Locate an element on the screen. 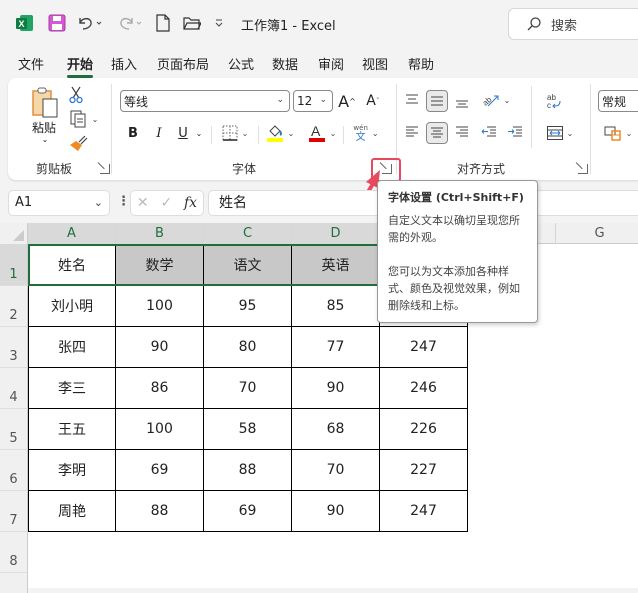 The height and width of the screenshot is (593, 638). insert-function-button: fx is located at coordinates (190, 203).